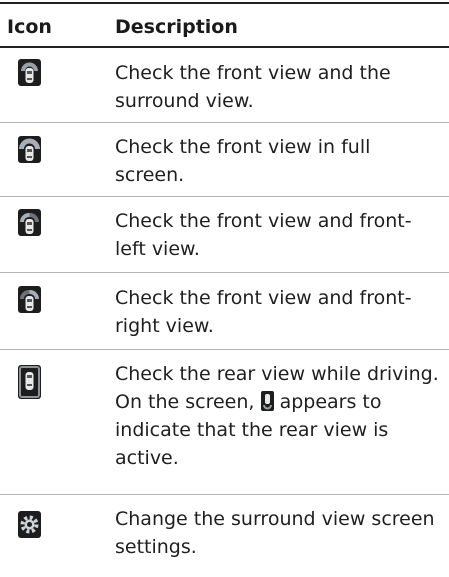 The height and width of the screenshot is (577, 449). I want to click on table-header: Icon Description, so click(224, 26).